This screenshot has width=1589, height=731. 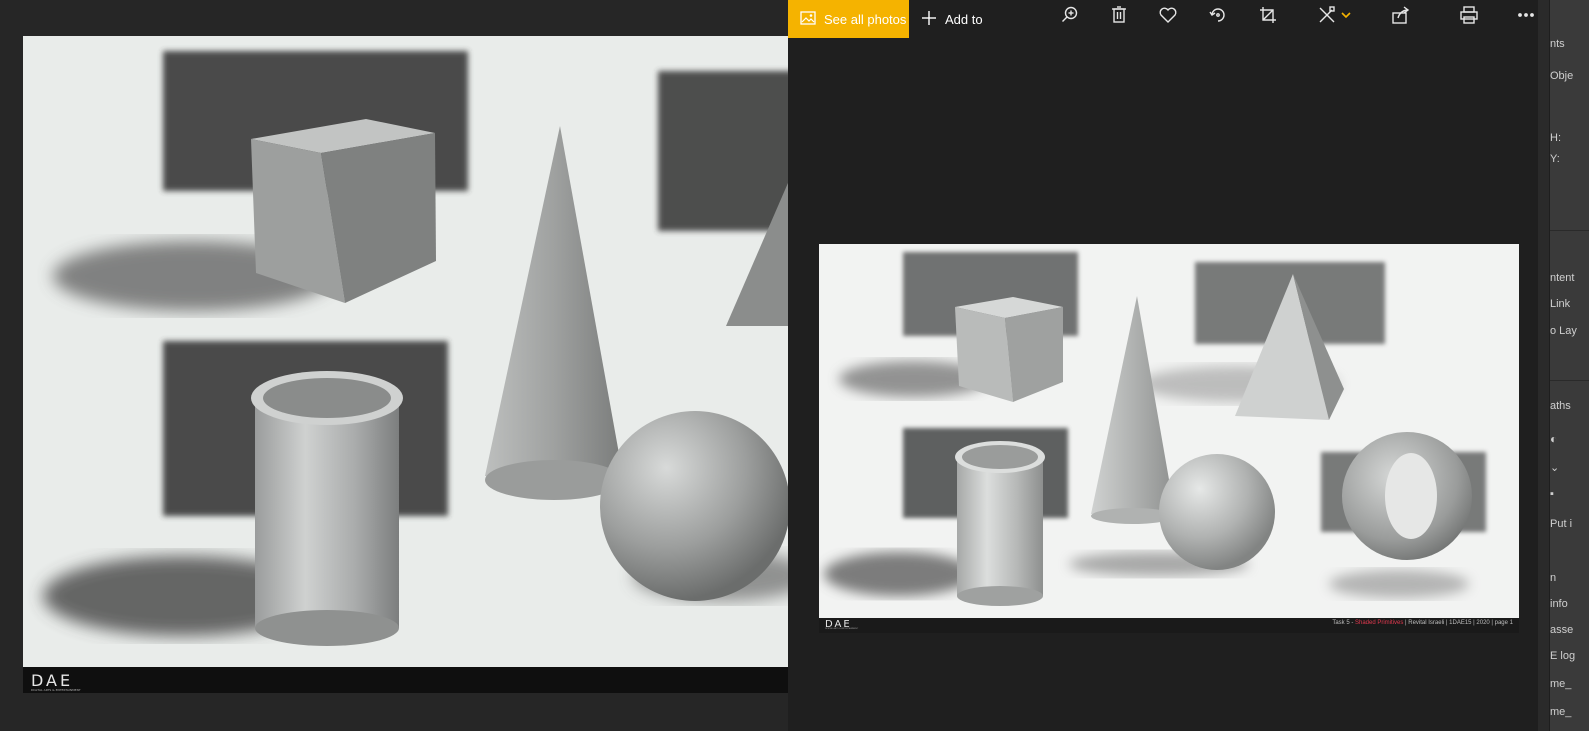 What do you see at coordinates (1562, 278) in the screenshot?
I see `panel-text: ntent` at bounding box center [1562, 278].